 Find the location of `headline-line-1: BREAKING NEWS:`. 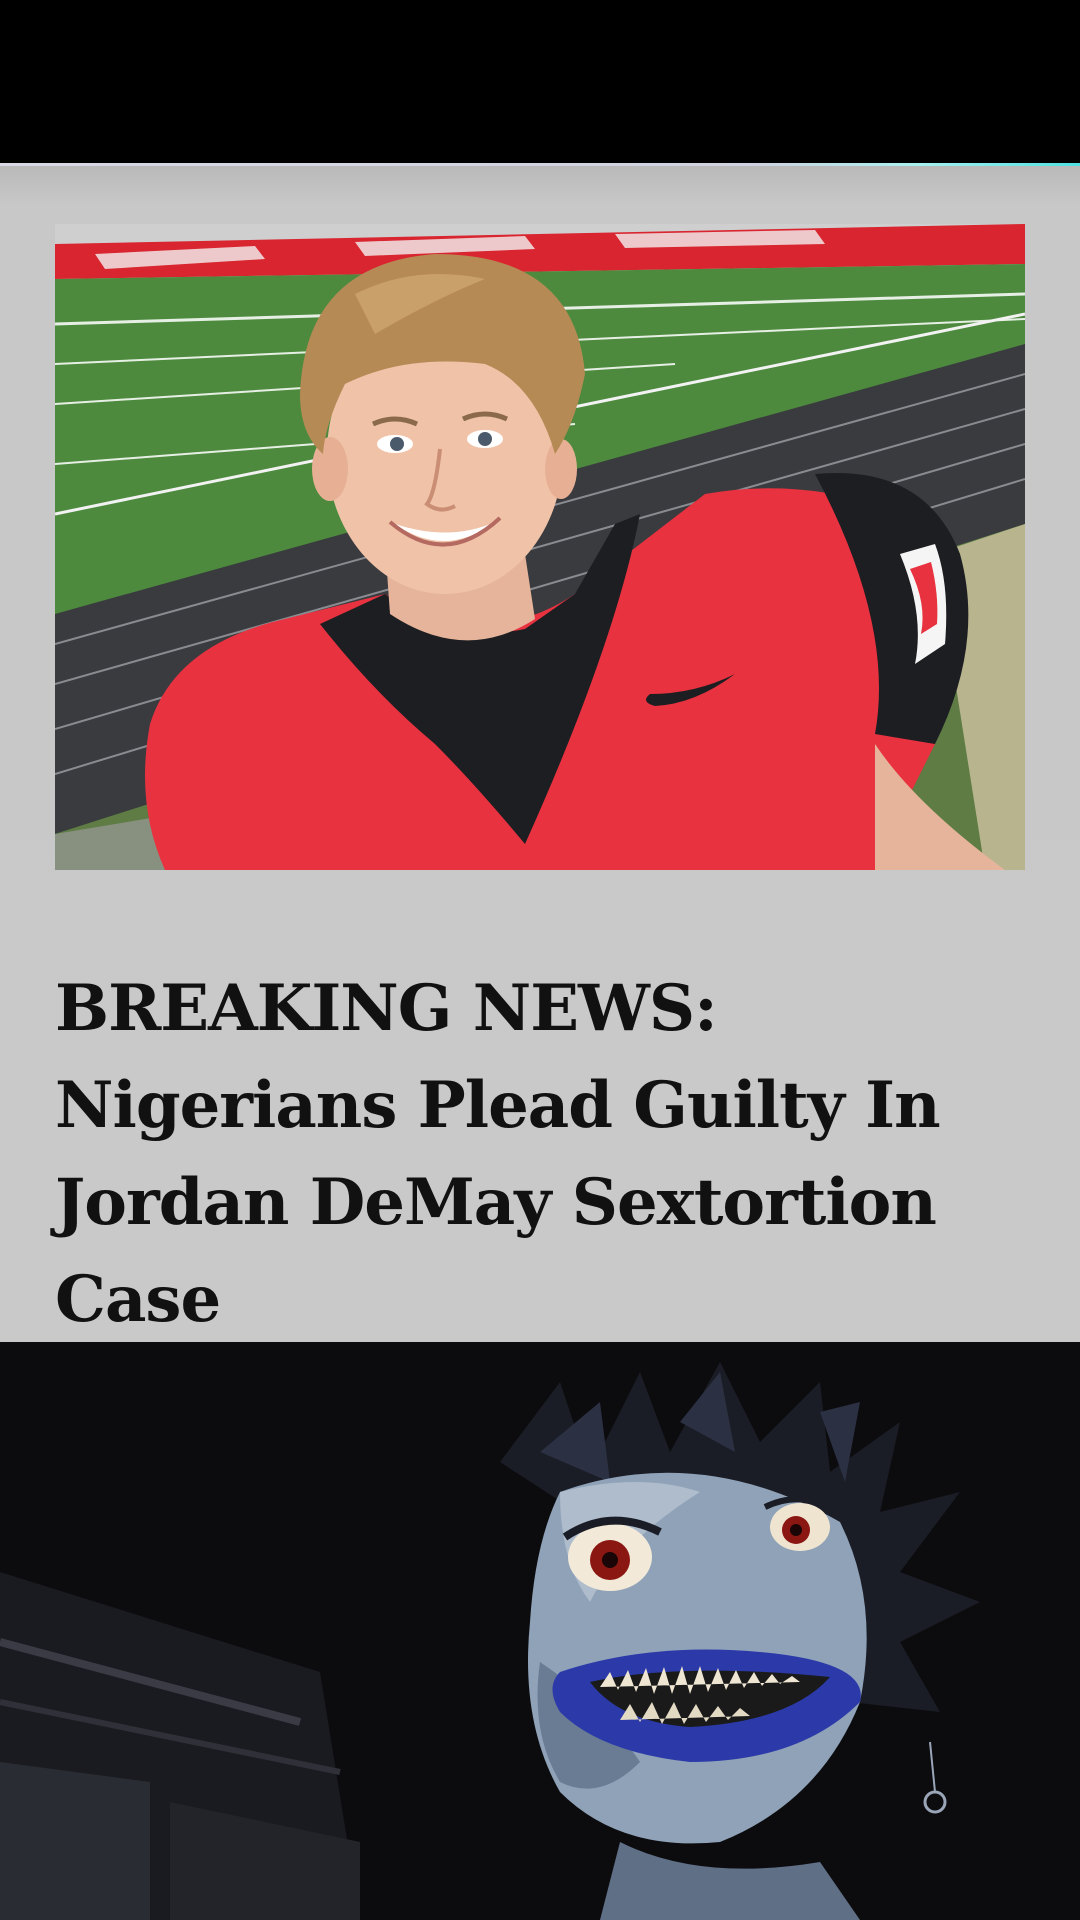

headline-line-1: BREAKING NEWS: is located at coordinates (386, 1008).